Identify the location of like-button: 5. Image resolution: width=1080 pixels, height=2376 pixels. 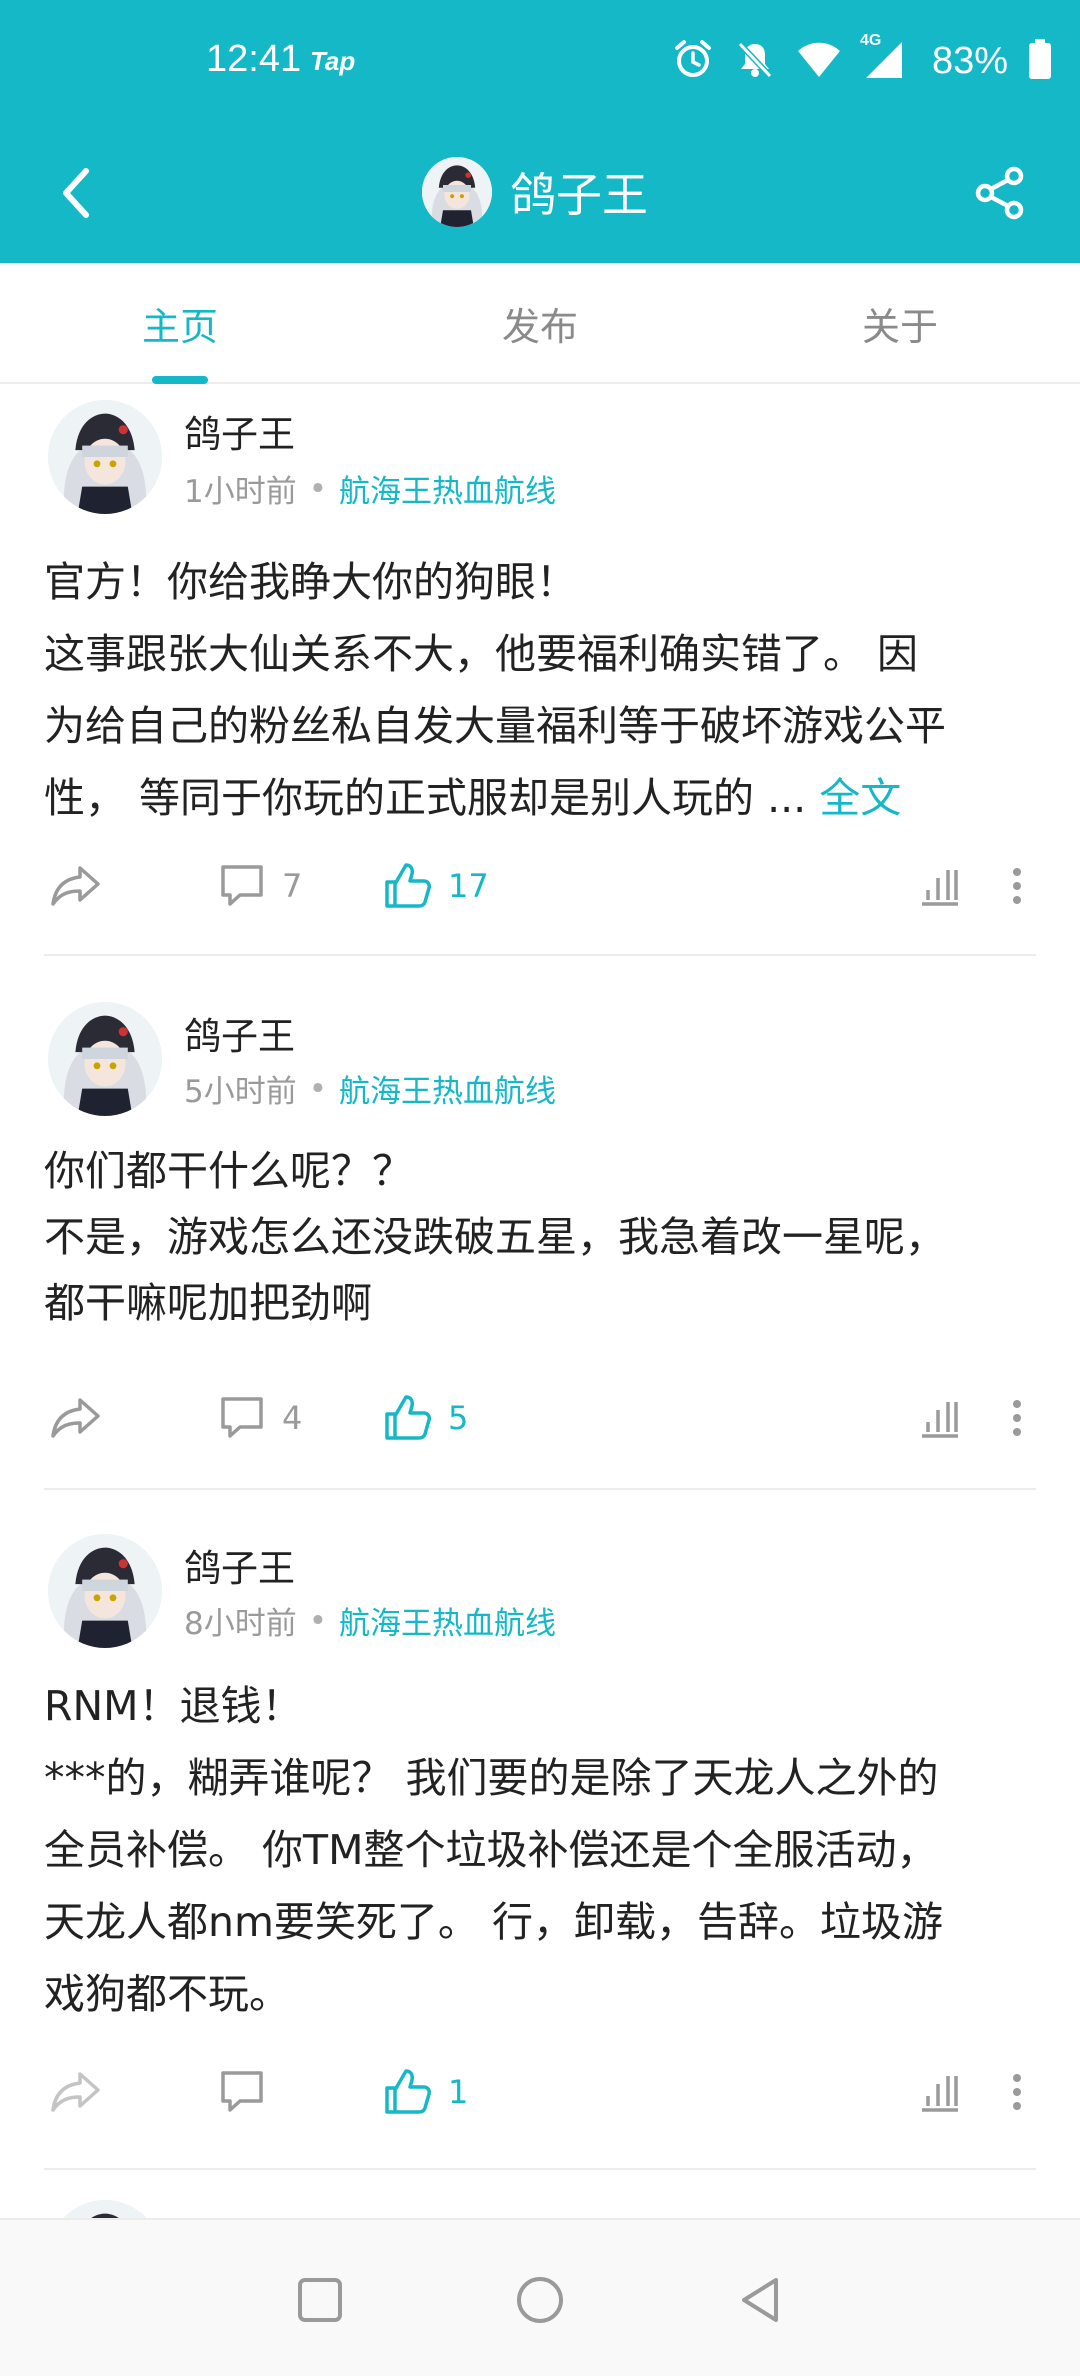
(425, 1418).